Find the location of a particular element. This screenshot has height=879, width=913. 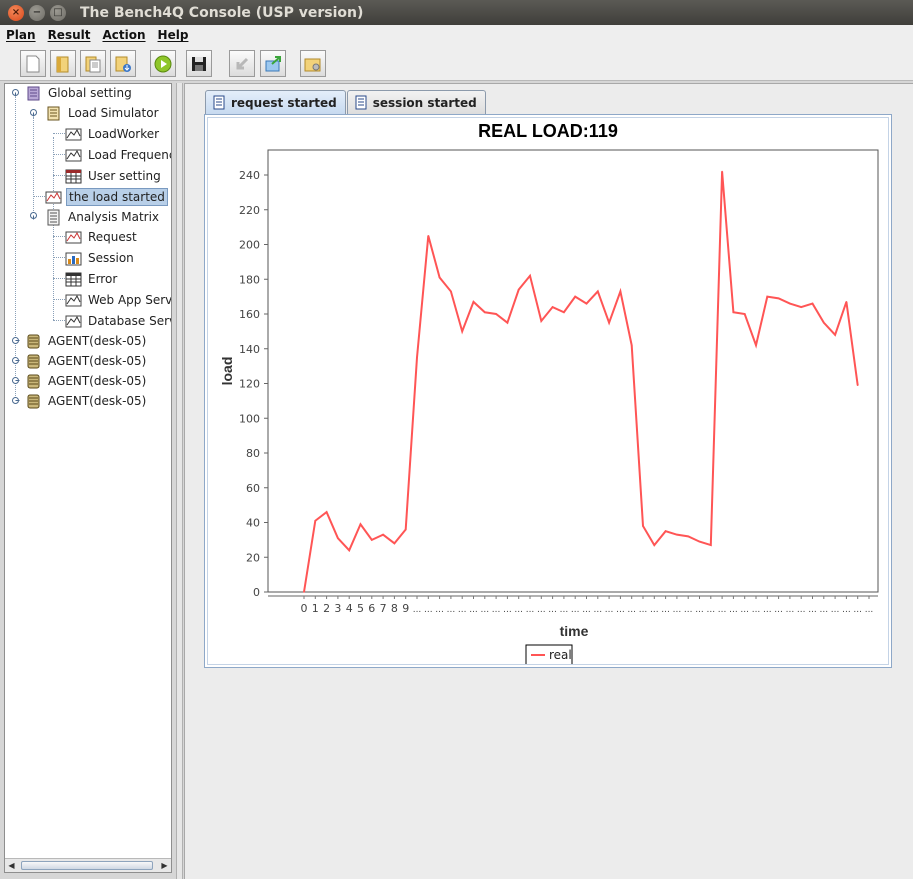

tree-item-request: Request is located at coordinates (102, 237).